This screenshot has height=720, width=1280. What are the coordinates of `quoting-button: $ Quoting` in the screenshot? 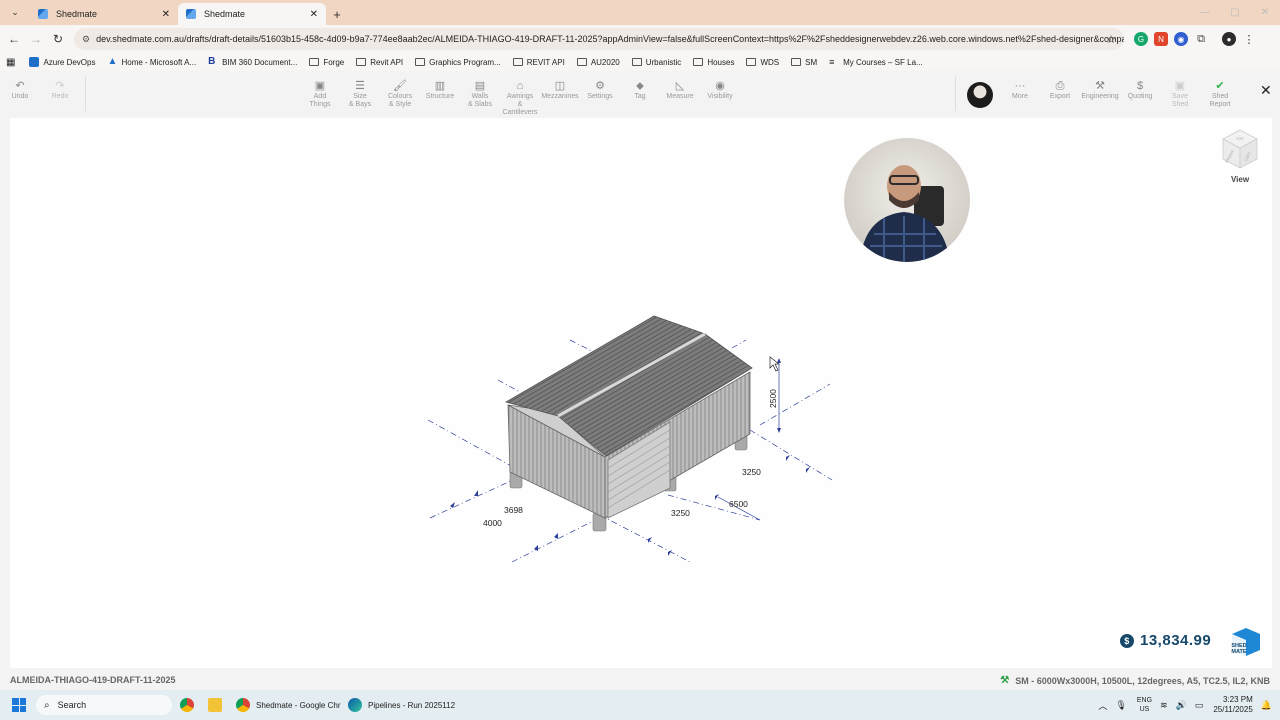 It's located at (1140, 90).